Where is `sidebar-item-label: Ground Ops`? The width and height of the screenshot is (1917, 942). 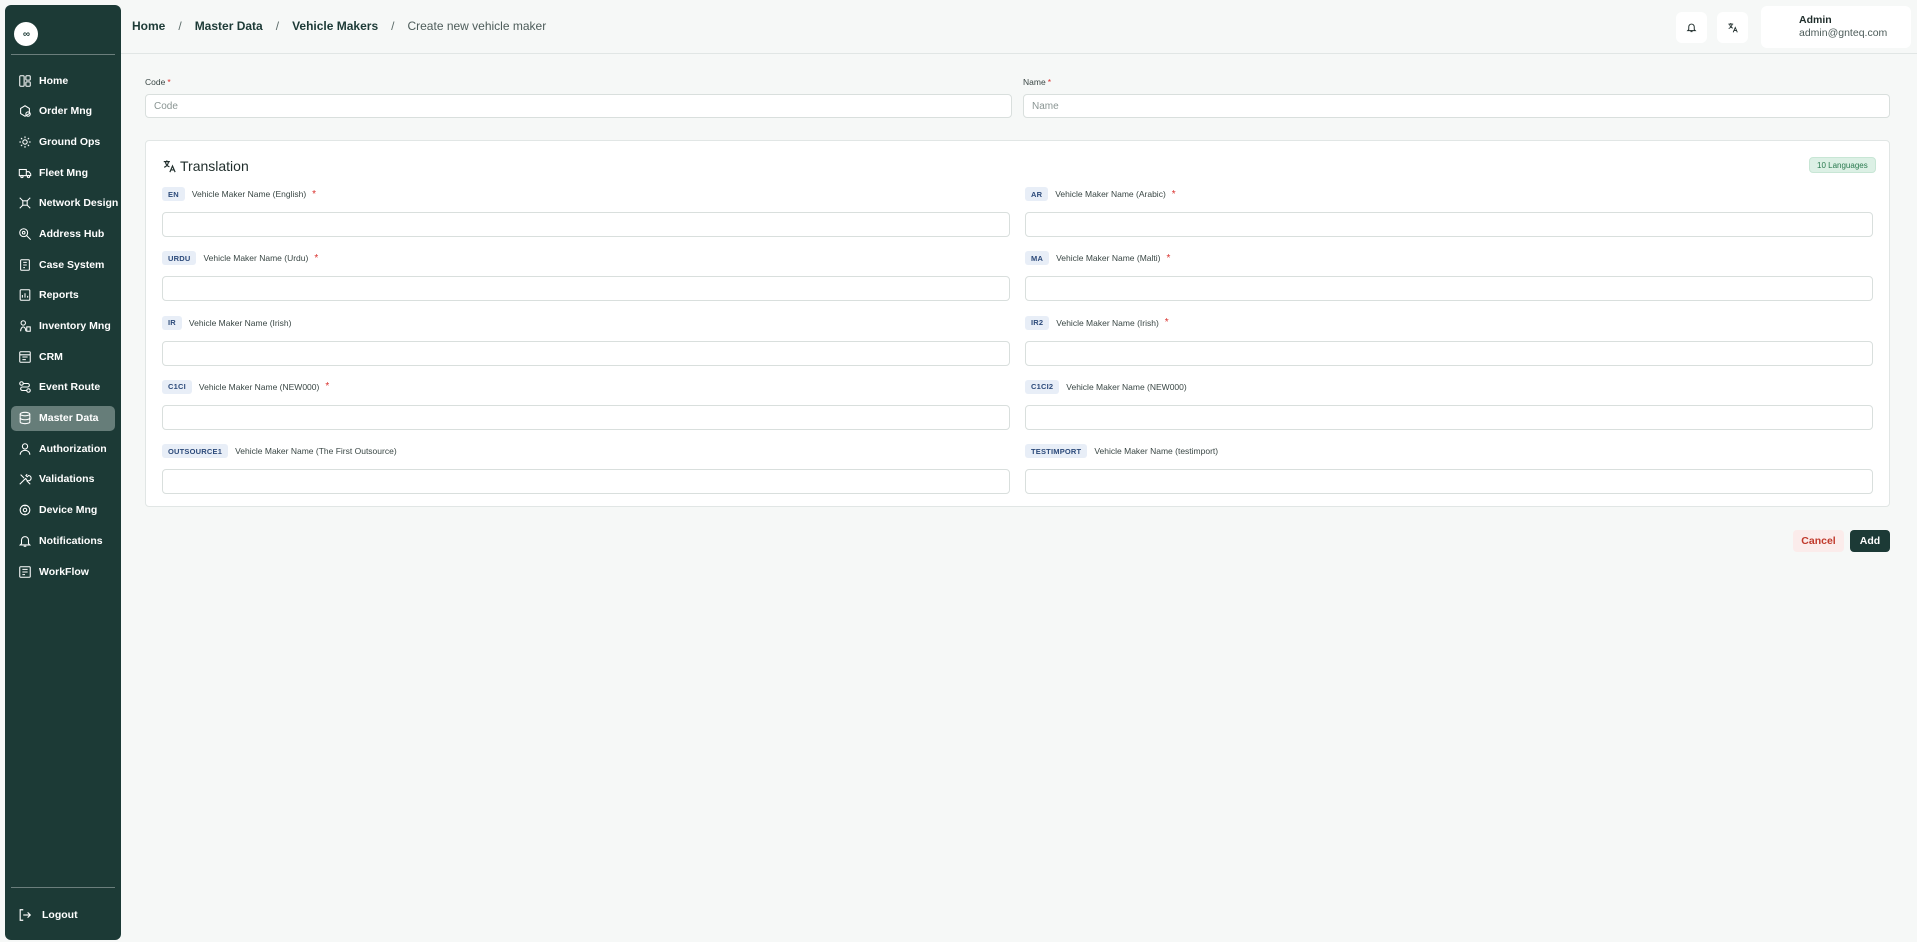 sidebar-item-label: Ground Ops is located at coordinates (70, 141).